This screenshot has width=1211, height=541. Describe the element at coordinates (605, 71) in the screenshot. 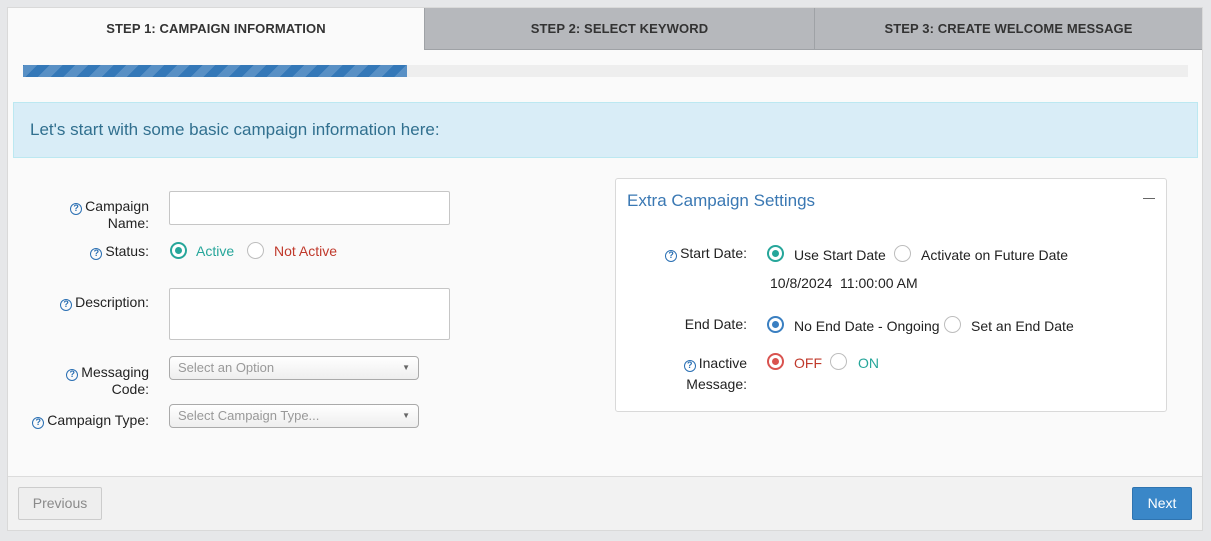

I see `progress-bar` at that location.